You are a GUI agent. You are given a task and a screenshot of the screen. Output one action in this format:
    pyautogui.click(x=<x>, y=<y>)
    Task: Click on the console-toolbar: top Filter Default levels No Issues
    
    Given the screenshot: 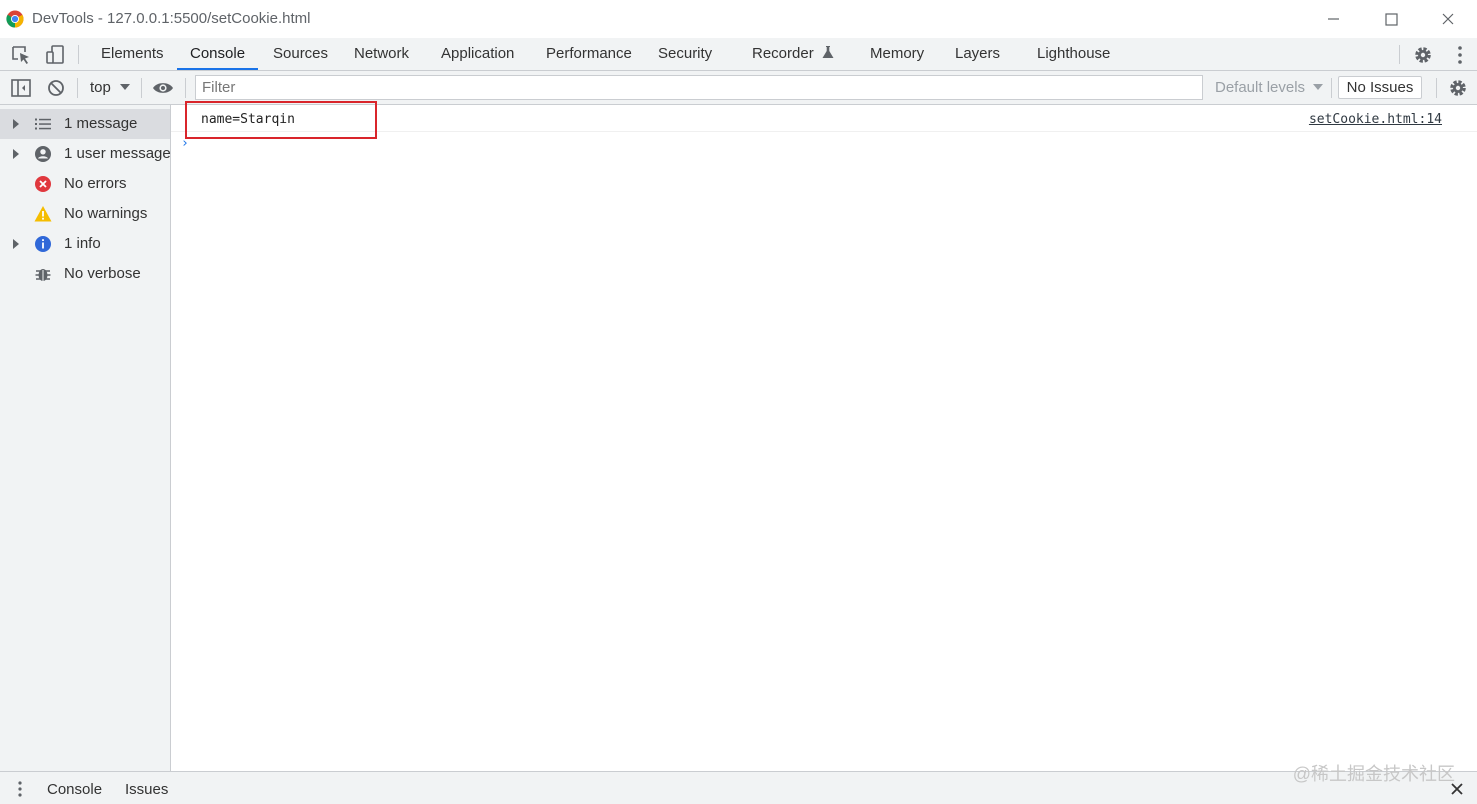 What is the action you would take?
    pyautogui.click(x=738, y=88)
    